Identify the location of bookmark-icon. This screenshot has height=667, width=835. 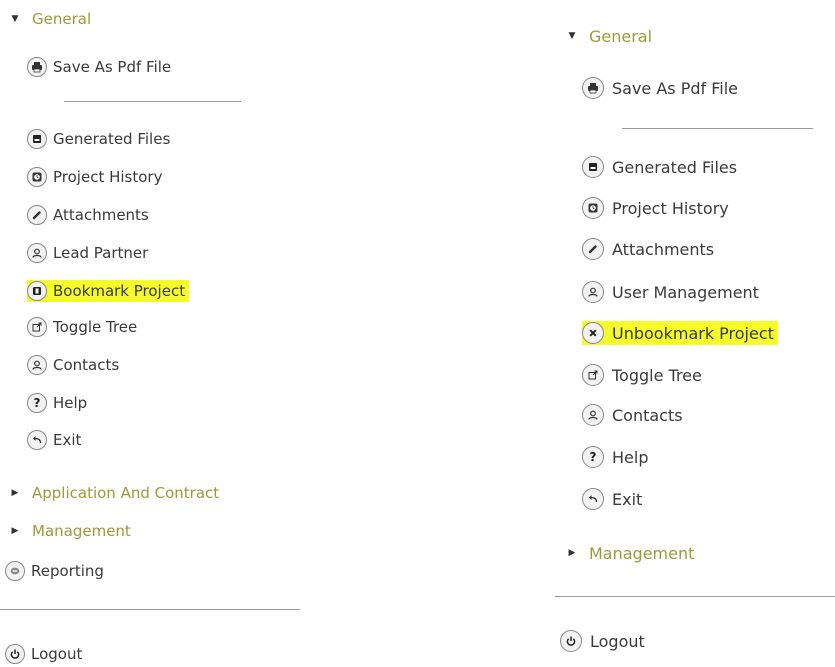
(37, 291).